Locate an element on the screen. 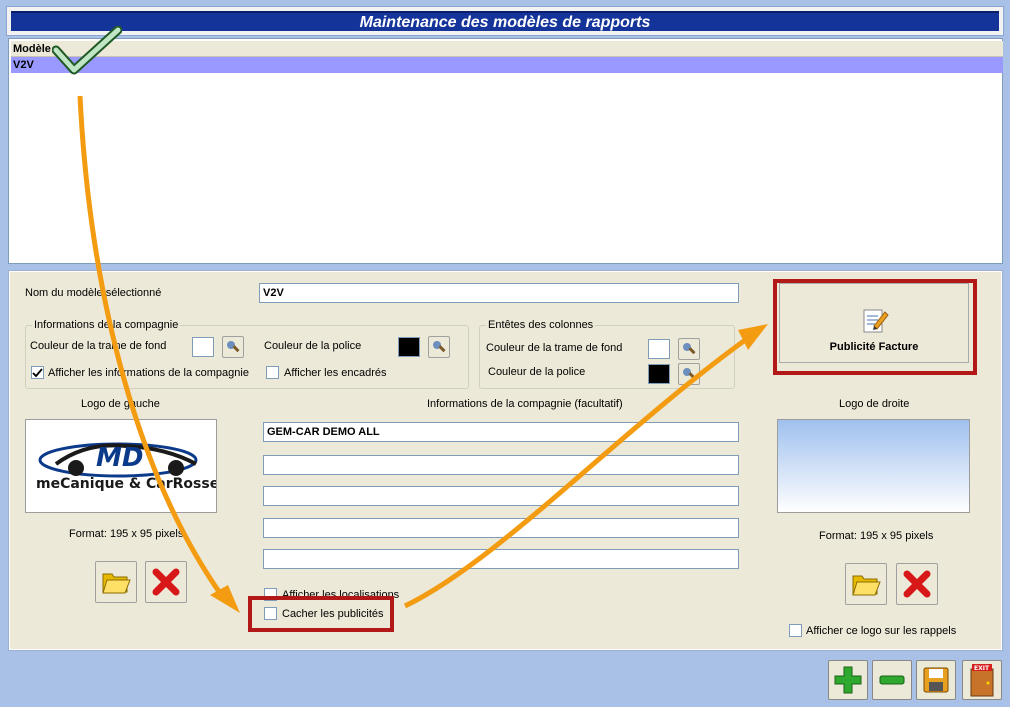 This screenshot has width=1010, height=707. plus-icon is located at coordinates (848, 680).